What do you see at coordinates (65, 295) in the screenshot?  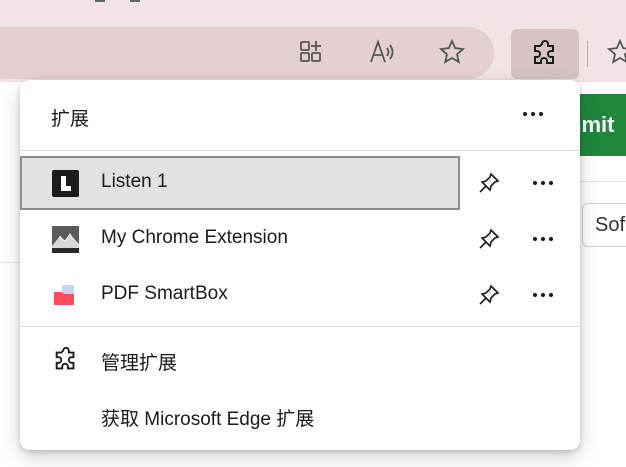 I see `pdf-folder-icon` at bounding box center [65, 295].